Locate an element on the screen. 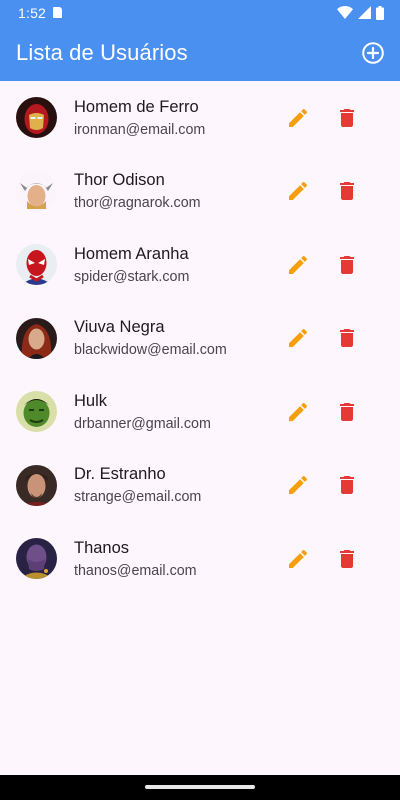 This screenshot has height=800, width=400. doctor-strange-avatar-icon is located at coordinates (36, 485).